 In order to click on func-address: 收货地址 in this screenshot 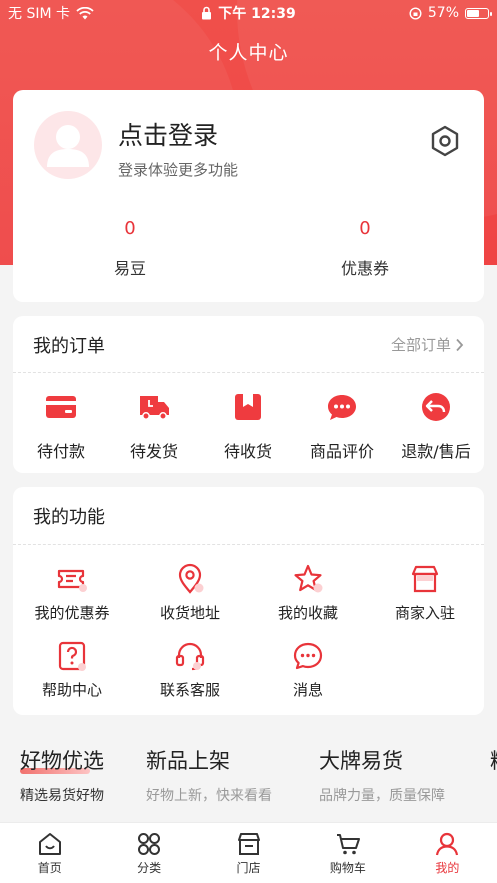, I will do `click(190, 592)`.